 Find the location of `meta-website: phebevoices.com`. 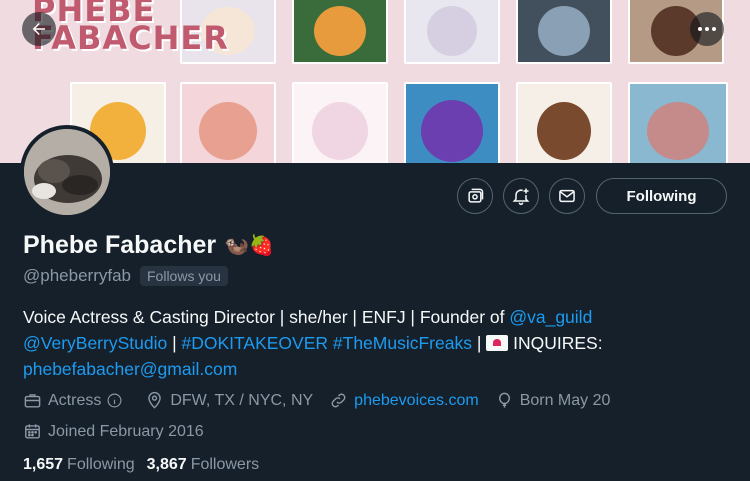

meta-website: phebevoices.com is located at coordinates (404, 400).